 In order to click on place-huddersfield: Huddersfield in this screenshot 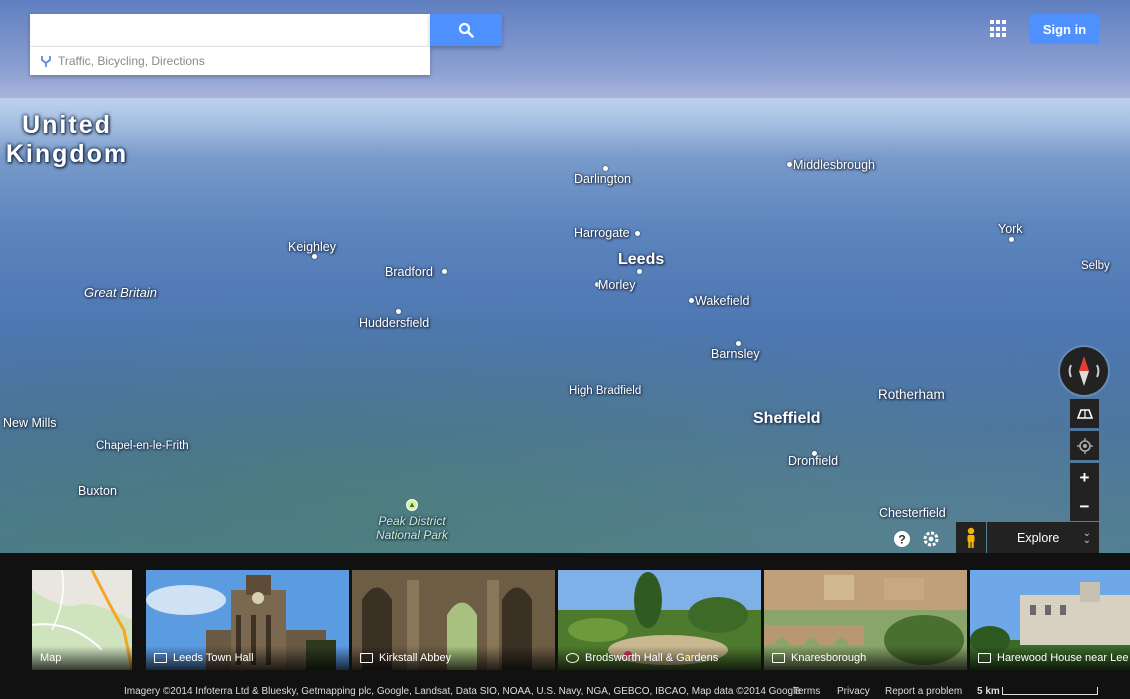, I will do `click(394, 323)`.